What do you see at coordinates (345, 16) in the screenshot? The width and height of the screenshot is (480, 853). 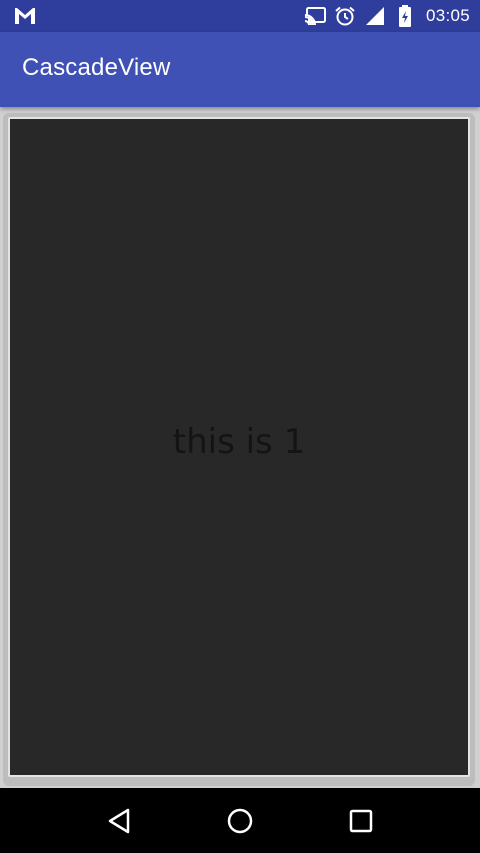 I see `alarm-icon` at bounding box center [345, 16].